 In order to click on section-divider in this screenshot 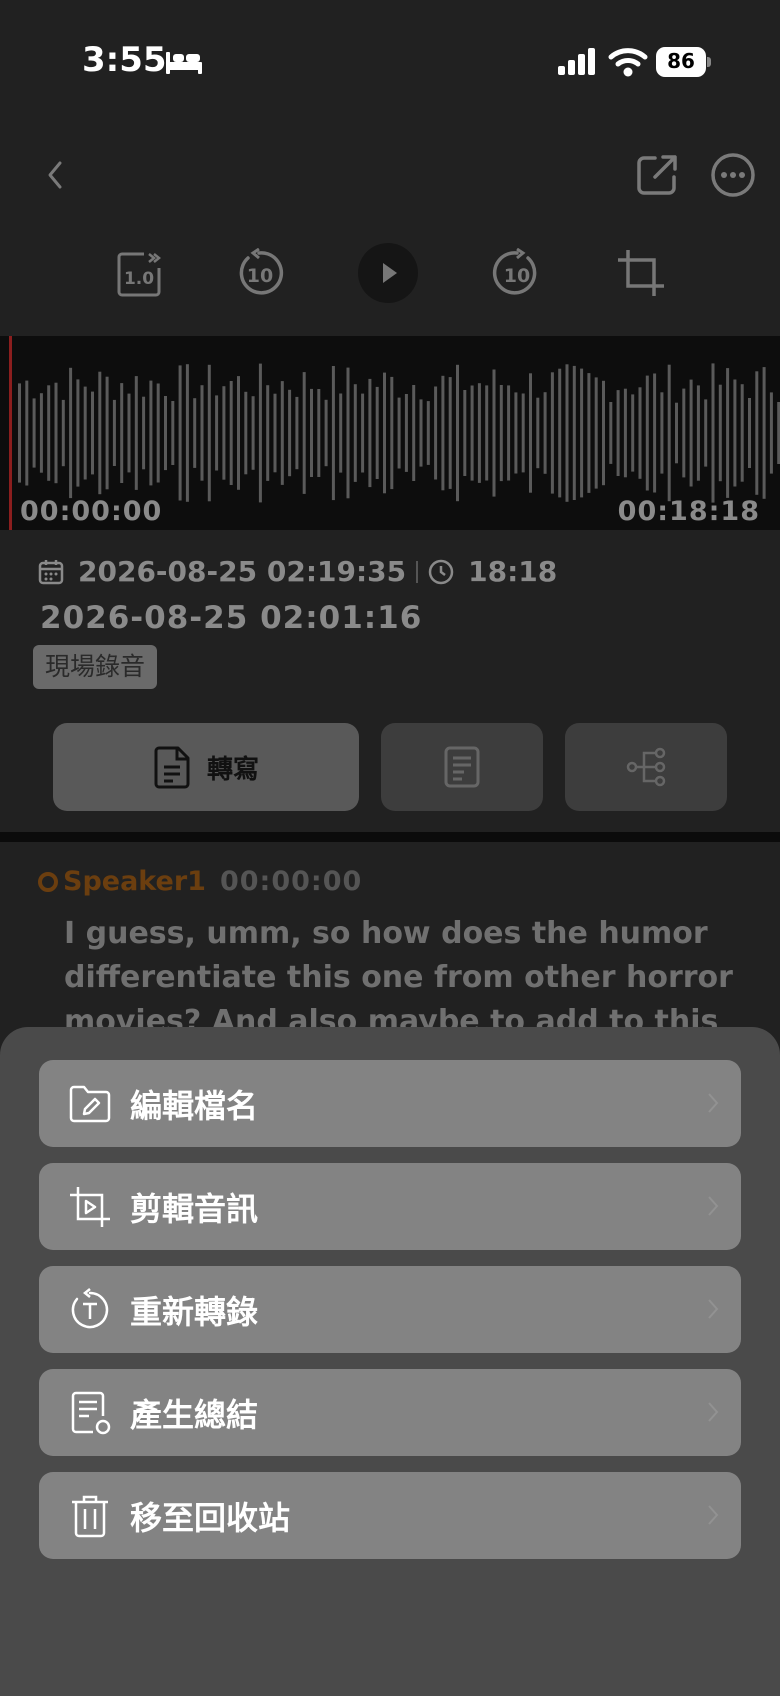, I will do `click(390, 837)`.